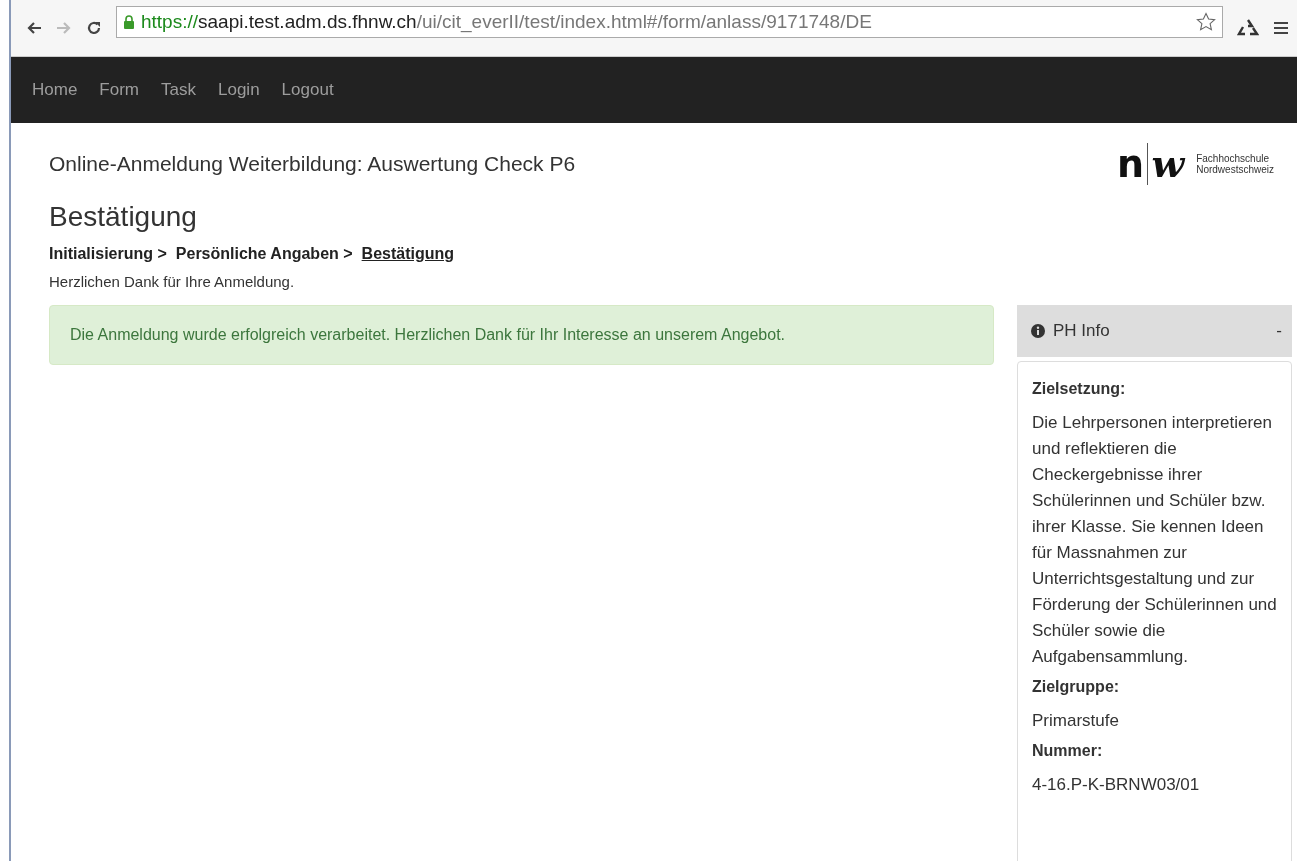  Describe the element at coordinates (1116, 785) in the screenshot. I see `field-value: 4-16.P-K-BRNW03/01` at that location.